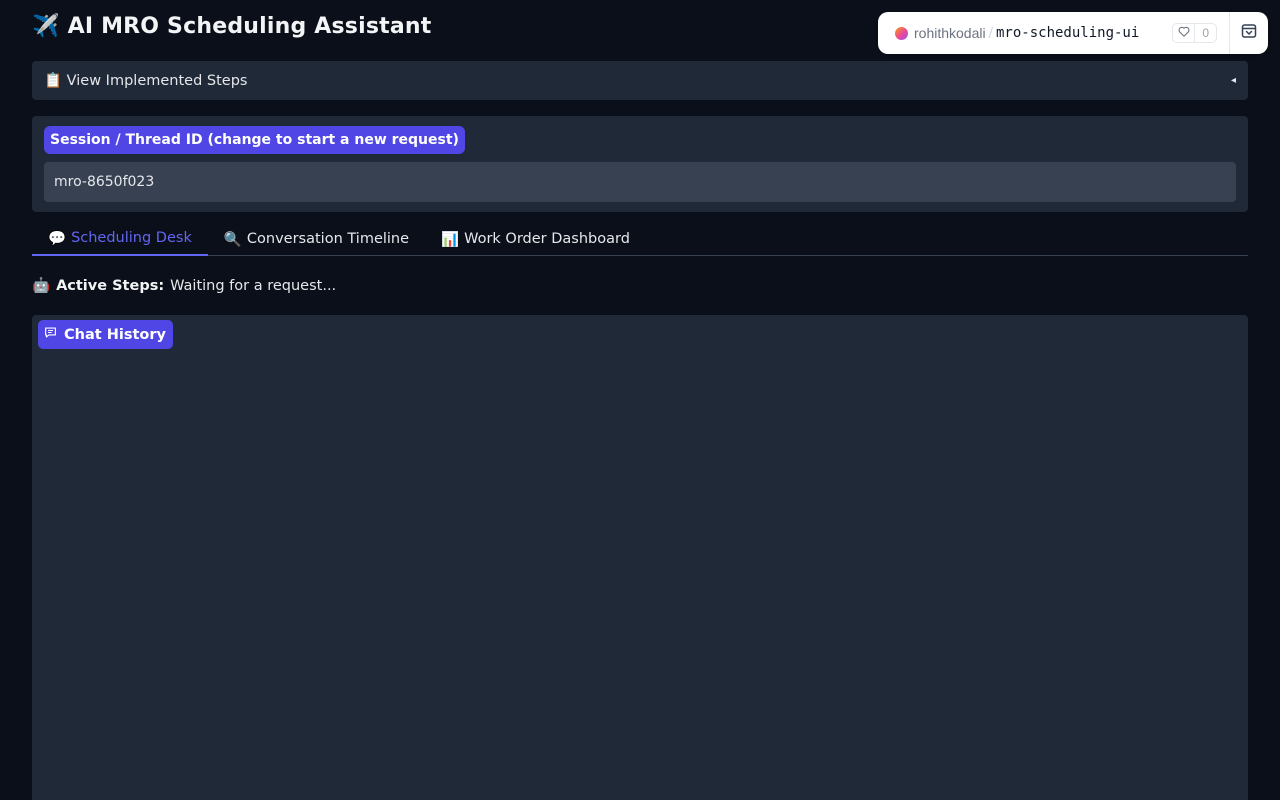 This screenshot has height=800, width=1280. What do you see at coordinates (950, 33) in the screenshot?
I see `space-owner: rohithkodali` at bounding box center [950, 33].